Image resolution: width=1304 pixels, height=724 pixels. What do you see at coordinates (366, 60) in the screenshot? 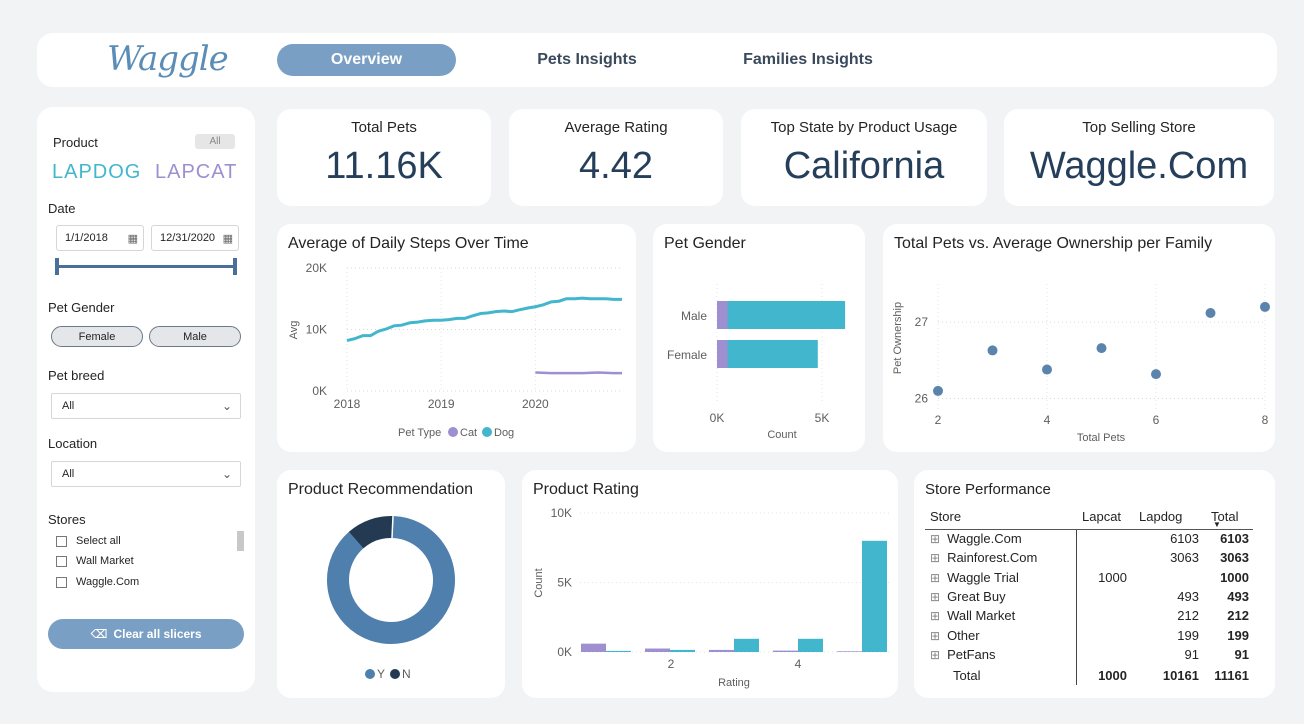
I see `tab-overview: Overview` at bounding box center [366, 60].